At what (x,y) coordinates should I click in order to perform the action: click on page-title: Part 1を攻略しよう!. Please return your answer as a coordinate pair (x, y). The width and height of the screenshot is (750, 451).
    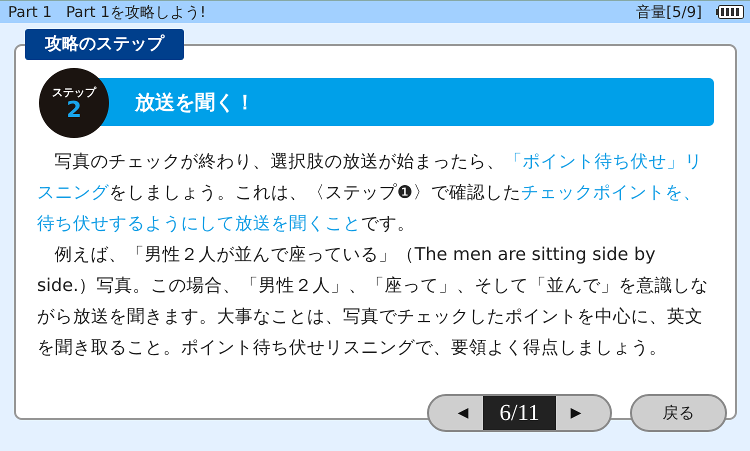
    Looking at the image, I should click on (136, 12).